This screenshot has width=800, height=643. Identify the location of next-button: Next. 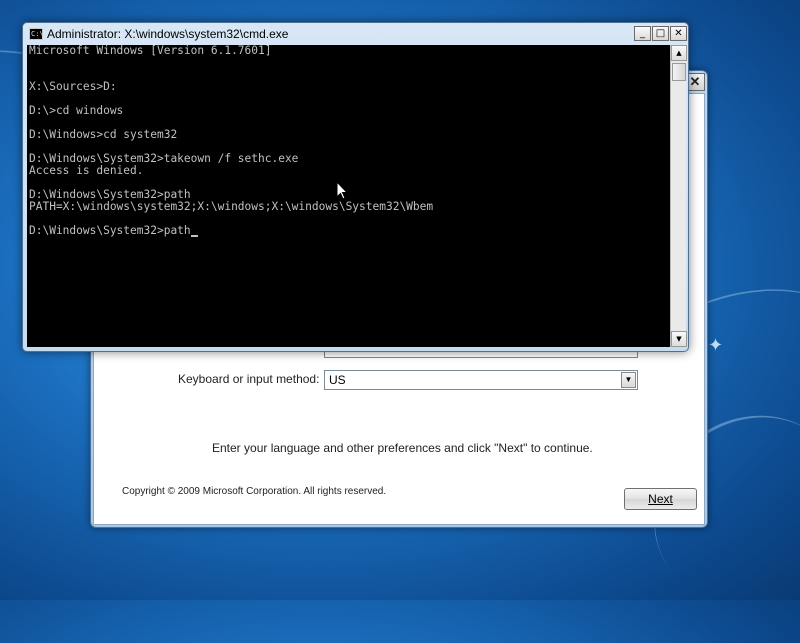
(660, 499).